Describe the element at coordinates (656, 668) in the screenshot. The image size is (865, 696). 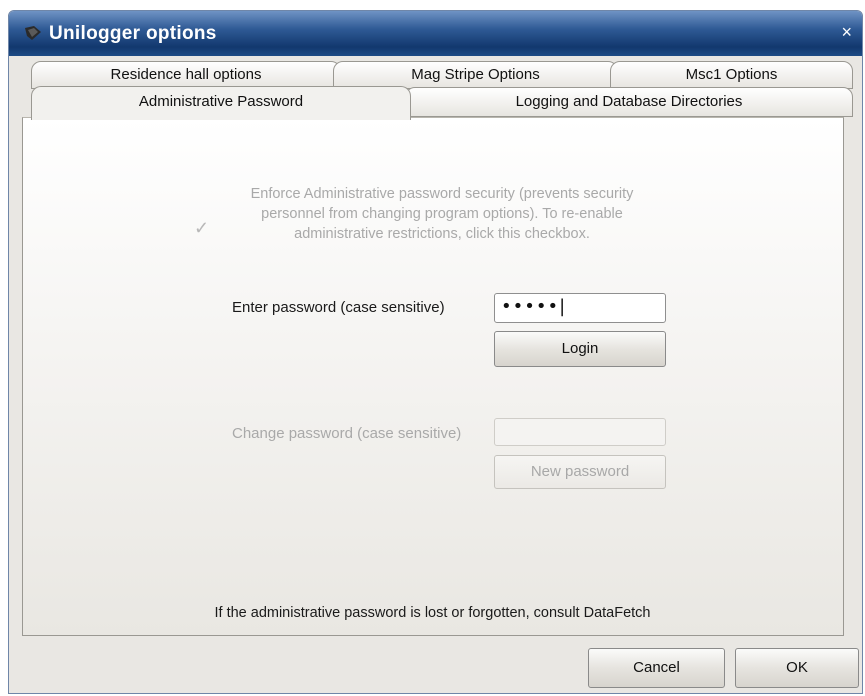
I see `cancel-button: Cancel` at that location.